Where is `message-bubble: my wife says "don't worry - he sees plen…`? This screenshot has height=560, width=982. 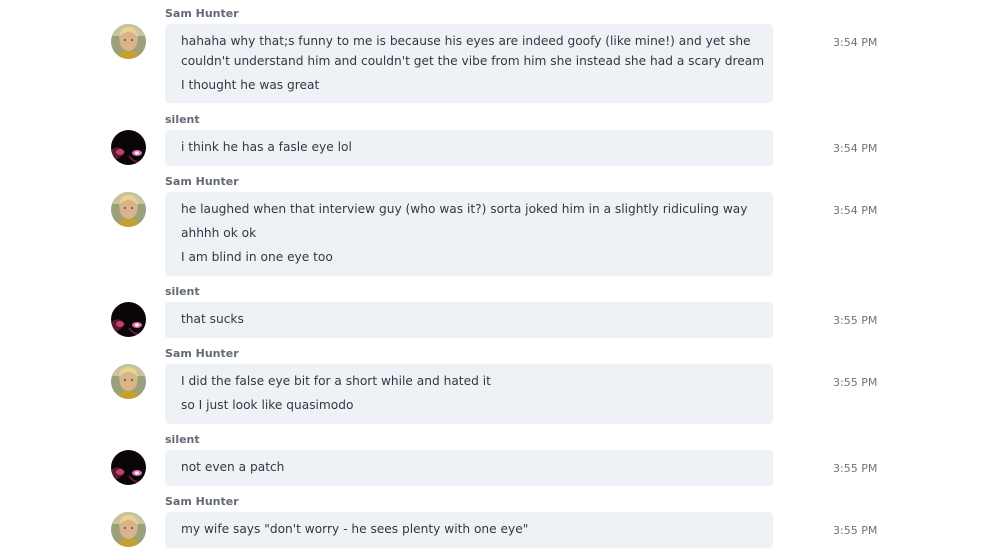
message-bubble: my wife says "don't worry - he sees plen… is located at coordinates (469, 530).